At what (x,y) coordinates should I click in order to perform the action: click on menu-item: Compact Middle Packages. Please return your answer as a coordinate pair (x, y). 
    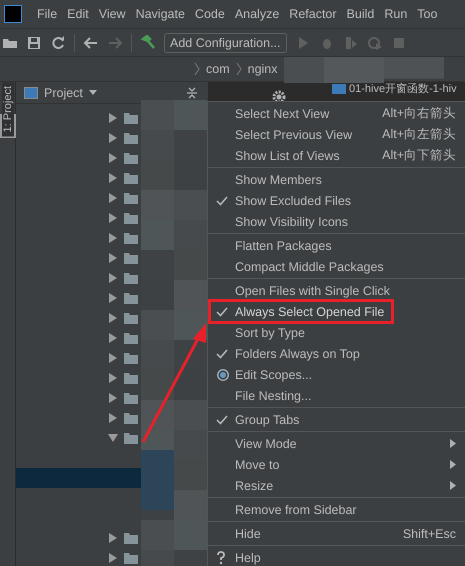
    Looking at the image, I should click on (336, 266).